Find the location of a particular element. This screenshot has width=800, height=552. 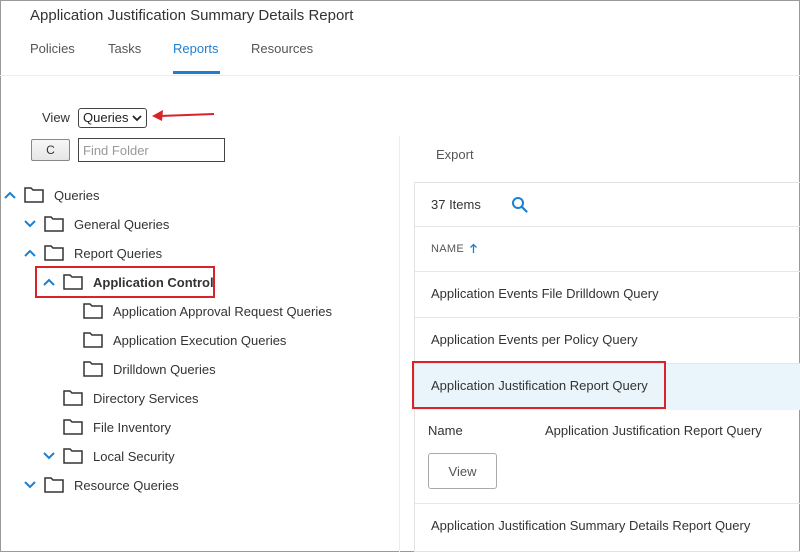

panel-divider is located at coordinates (399, 344).